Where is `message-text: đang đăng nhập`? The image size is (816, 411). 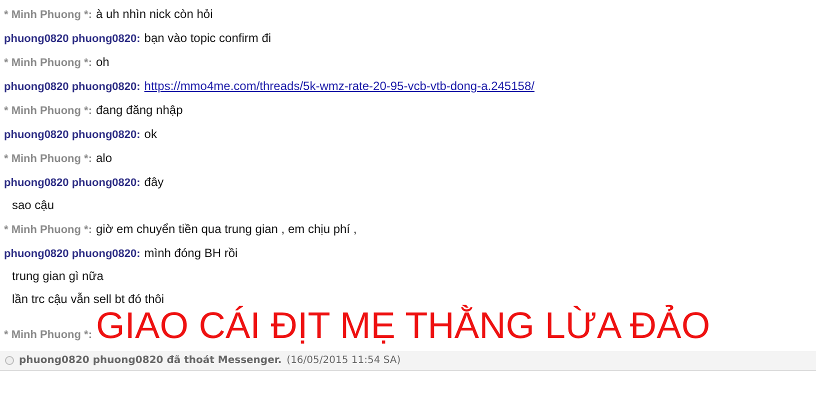
message-text: đang đăng nhập is located at coordinates (139, 110).